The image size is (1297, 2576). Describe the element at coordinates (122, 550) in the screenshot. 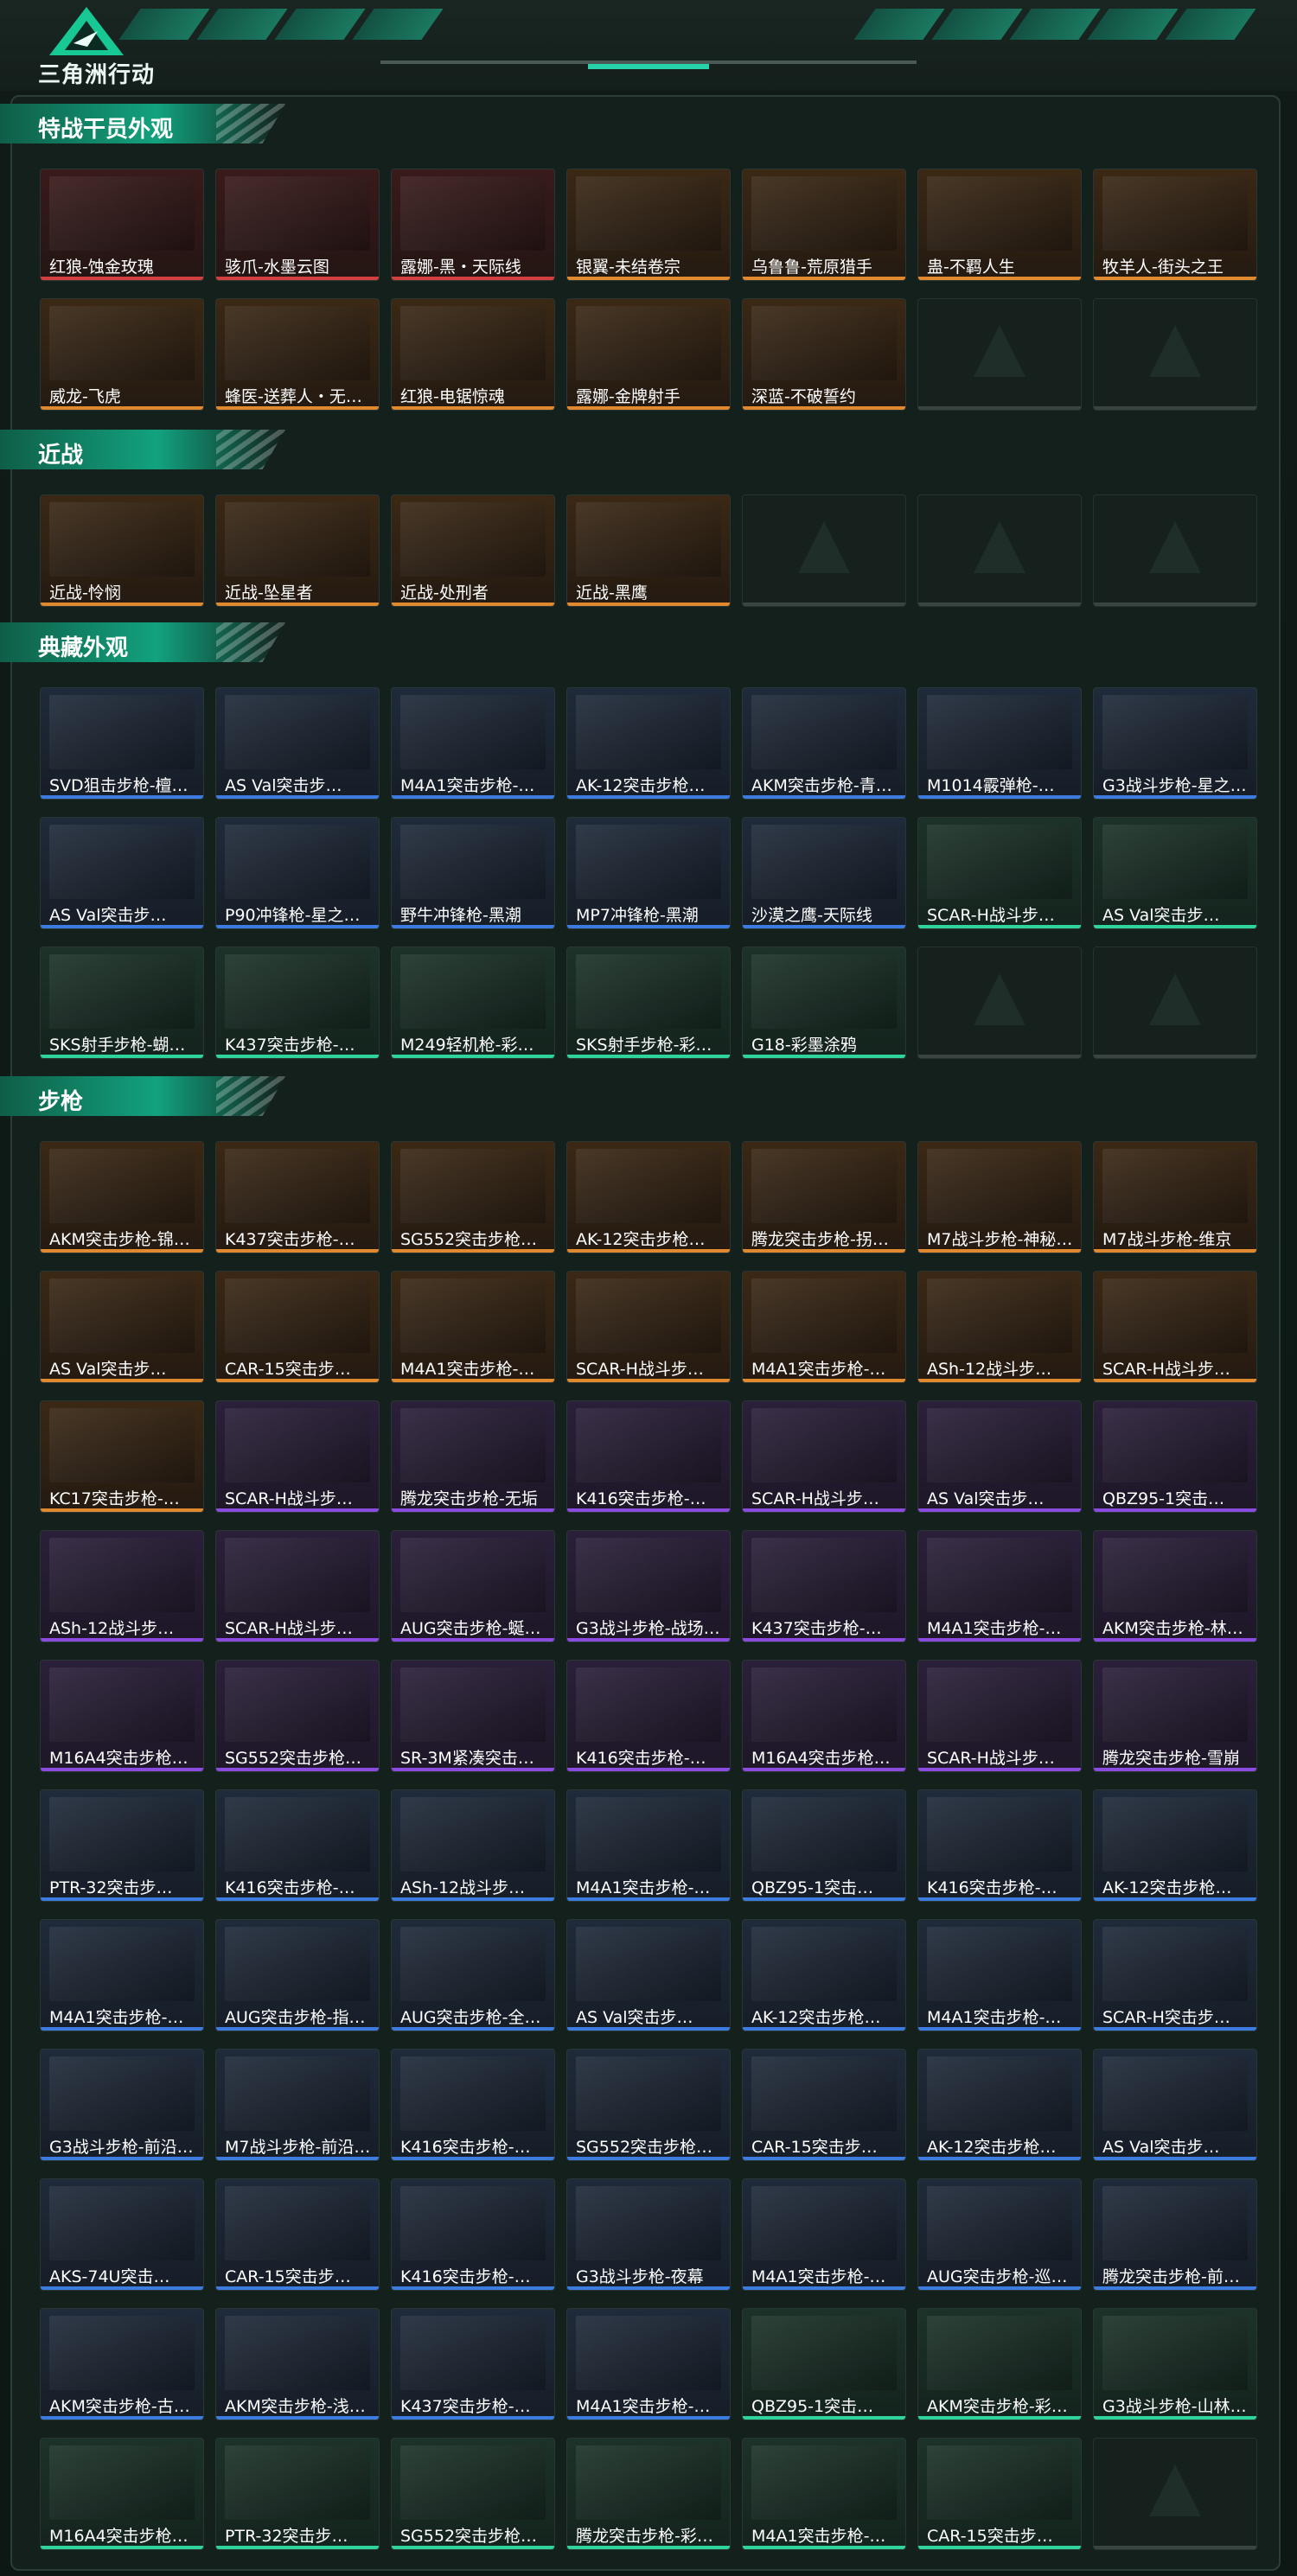

I see `skin-item: 近战-怜悯` at that location.